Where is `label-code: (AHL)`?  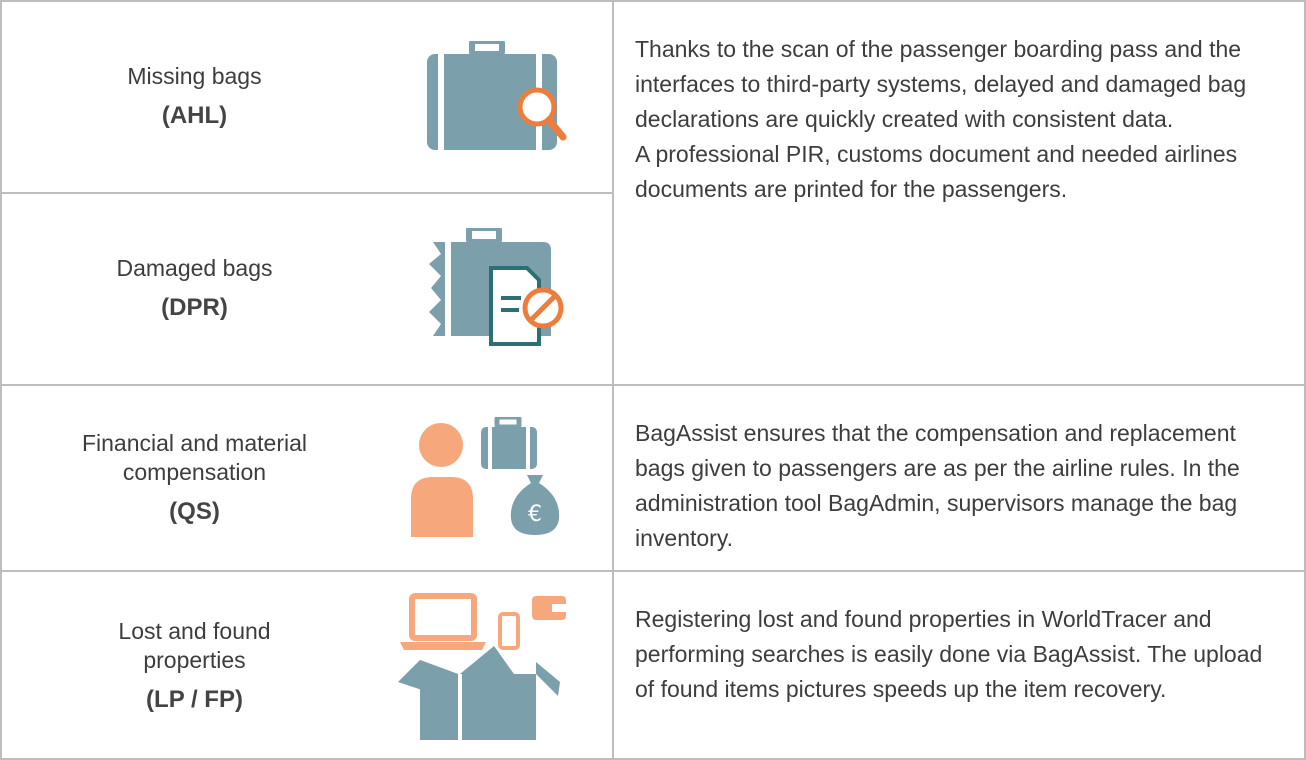 label-code: (AHL) is located at coordinates (194, 115).